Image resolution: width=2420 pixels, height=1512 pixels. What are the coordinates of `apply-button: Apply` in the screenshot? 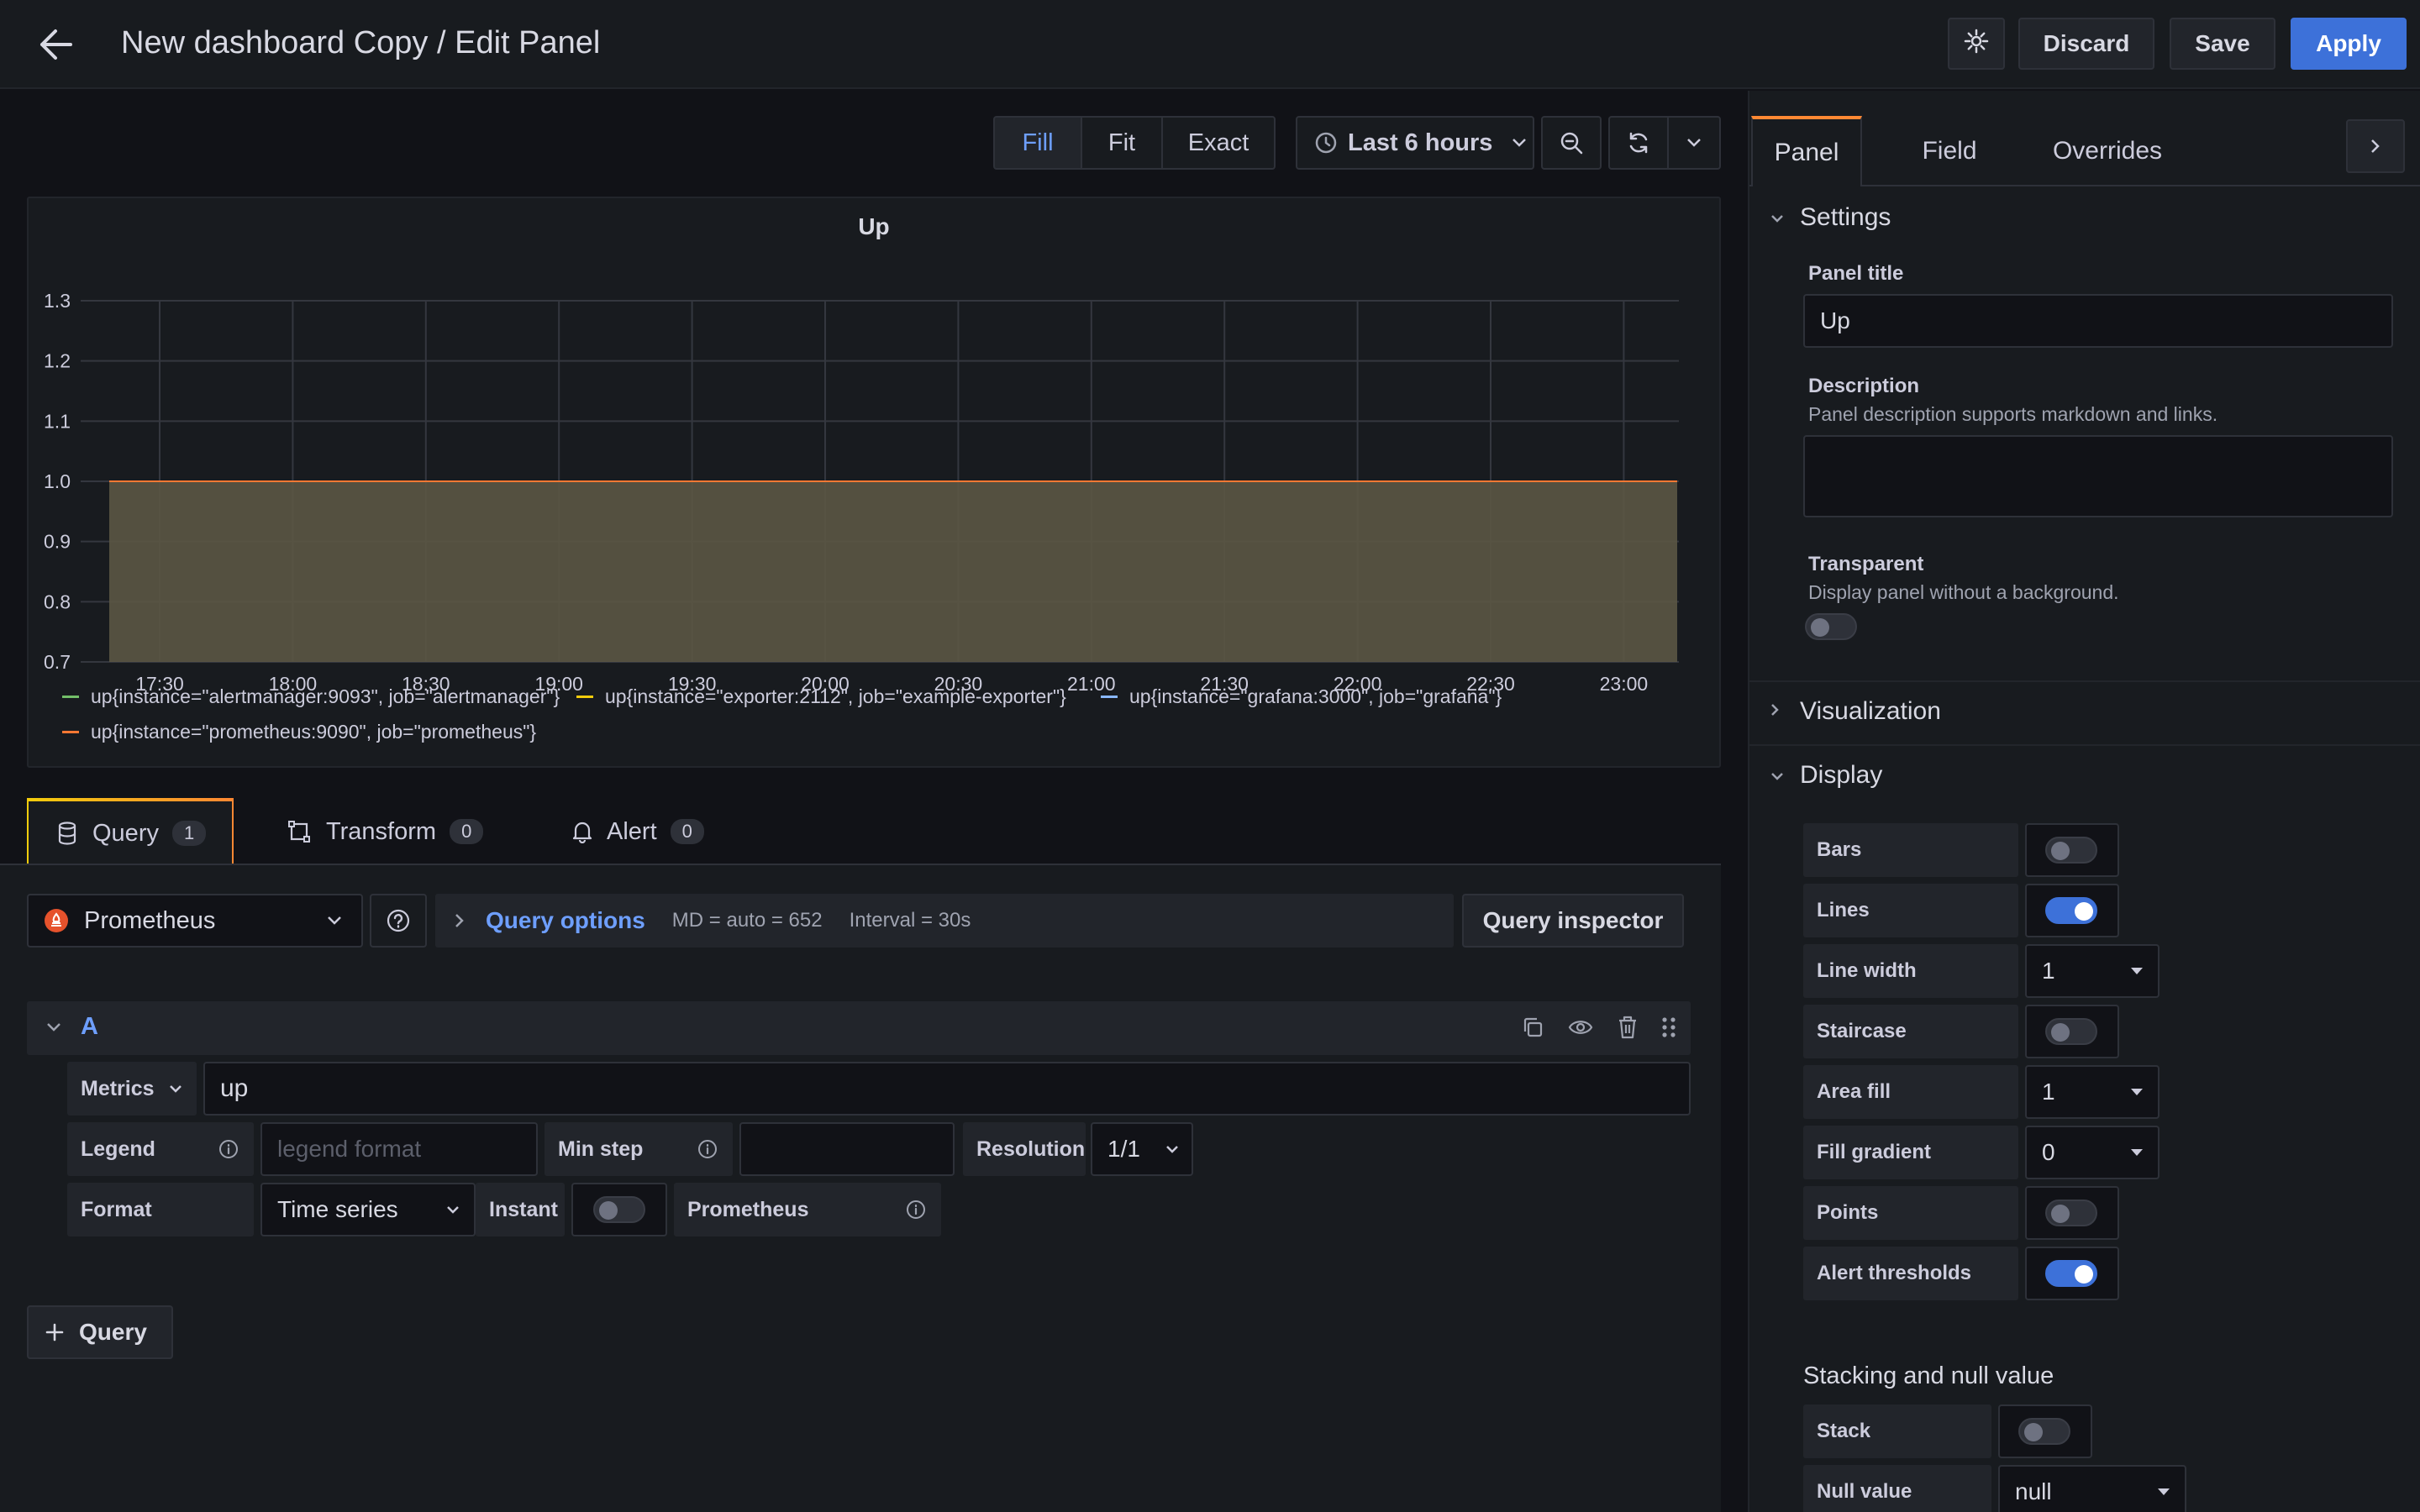 It's located at (2349, 44).